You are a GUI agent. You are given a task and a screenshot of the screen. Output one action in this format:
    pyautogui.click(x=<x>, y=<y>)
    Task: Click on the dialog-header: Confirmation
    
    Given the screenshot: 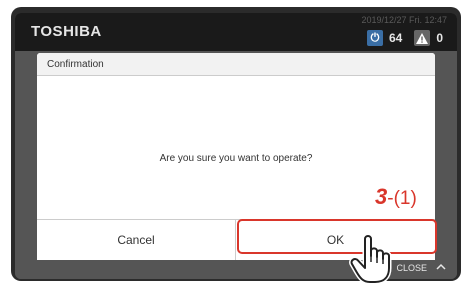 What is the action you would take?
    pyautogui.click(x=236, y=64)
    